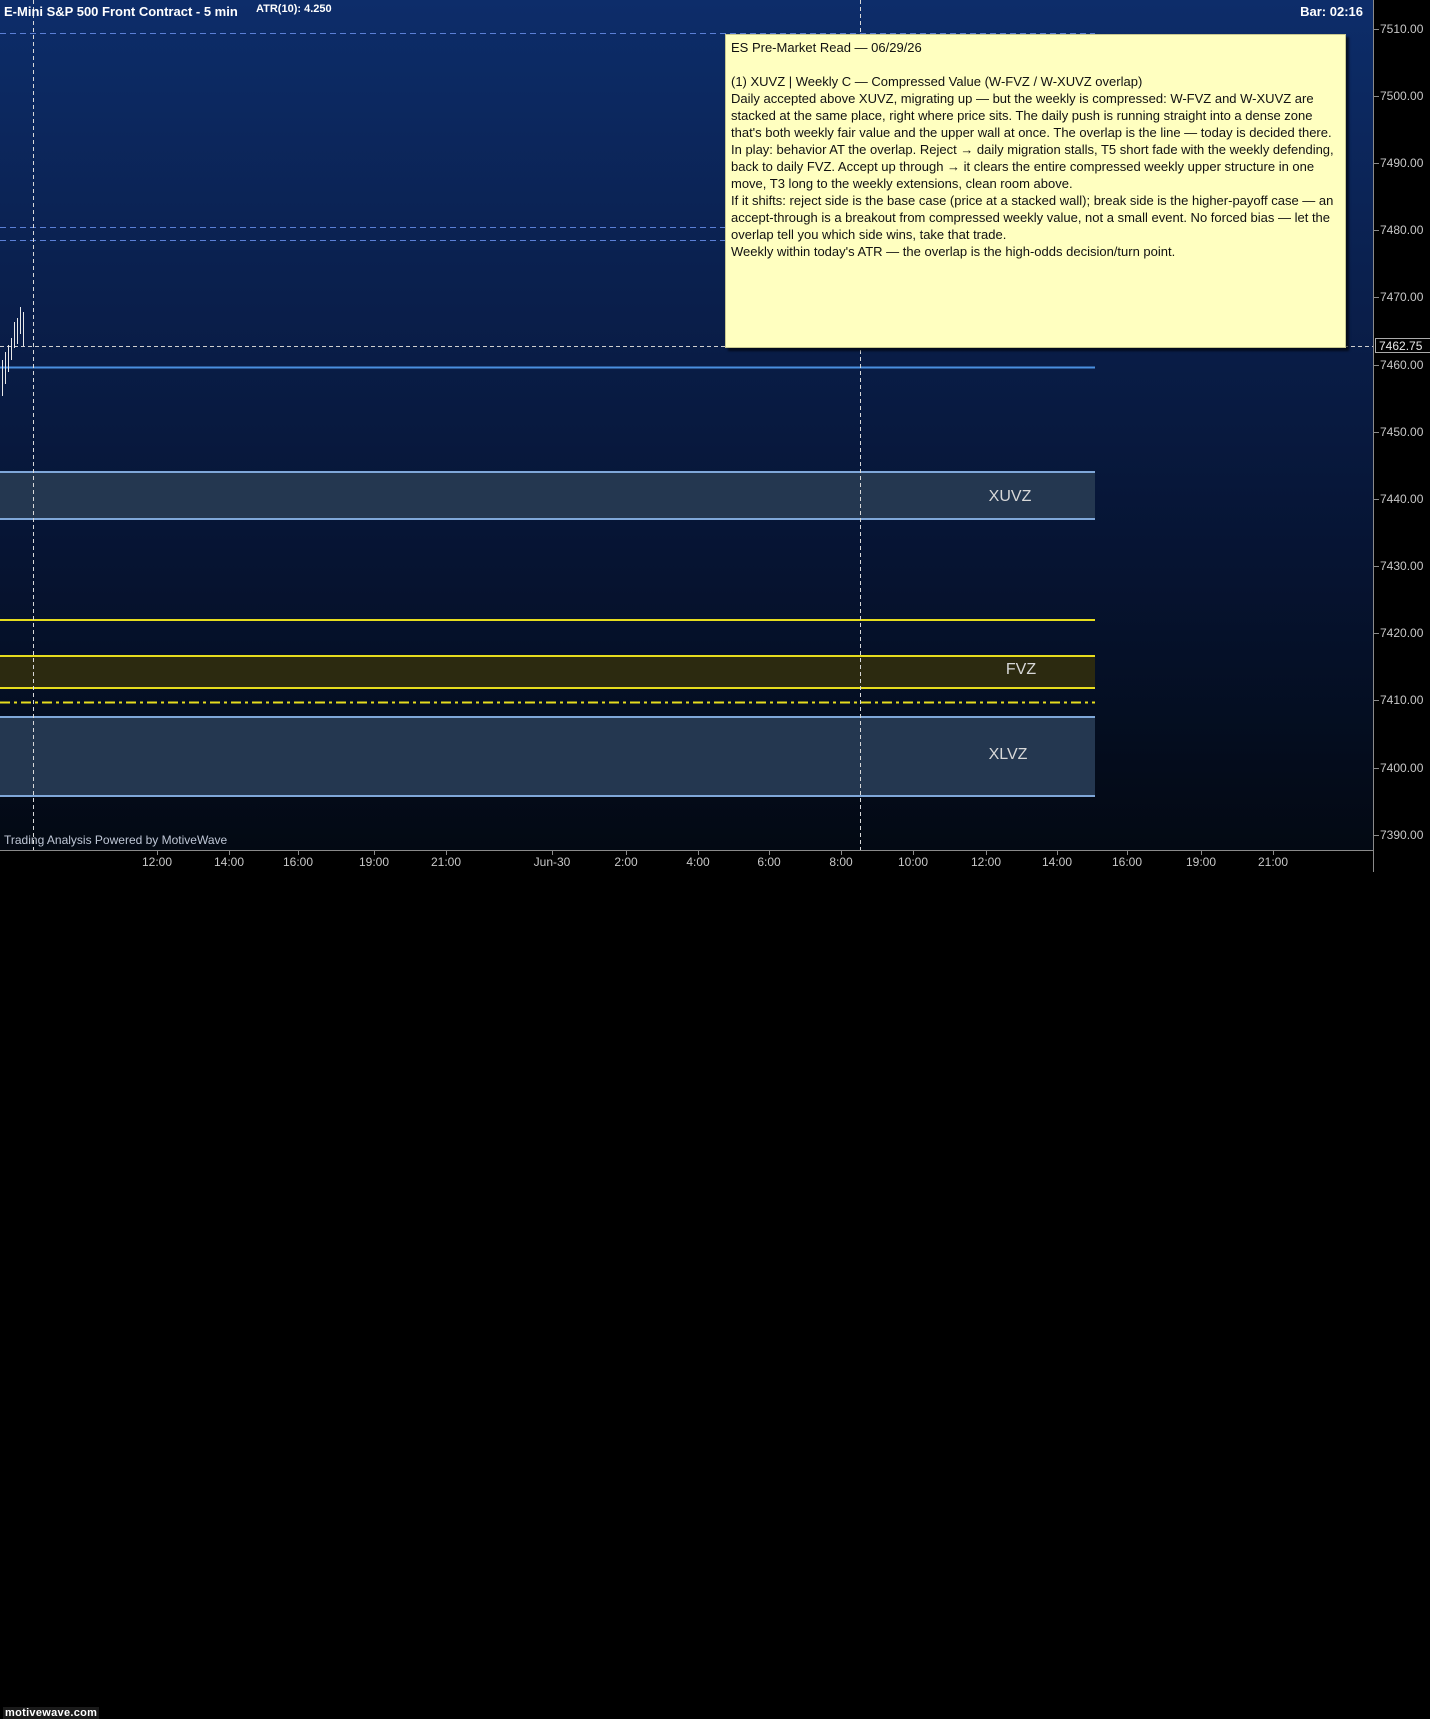 Image resolution: width=1430 pixels, height=1719 pixels. What do you see at coordinates (841, 862) in the screenshot?
I see `time-axis-label: 8:00` at bounding box center [841, 862].